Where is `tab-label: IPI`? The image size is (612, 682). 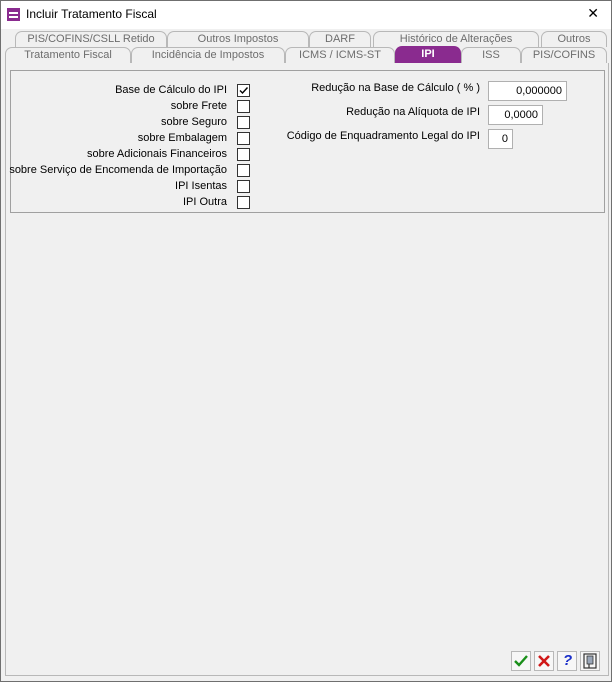 tab-label: IPI is located at coordinates (428, 54).